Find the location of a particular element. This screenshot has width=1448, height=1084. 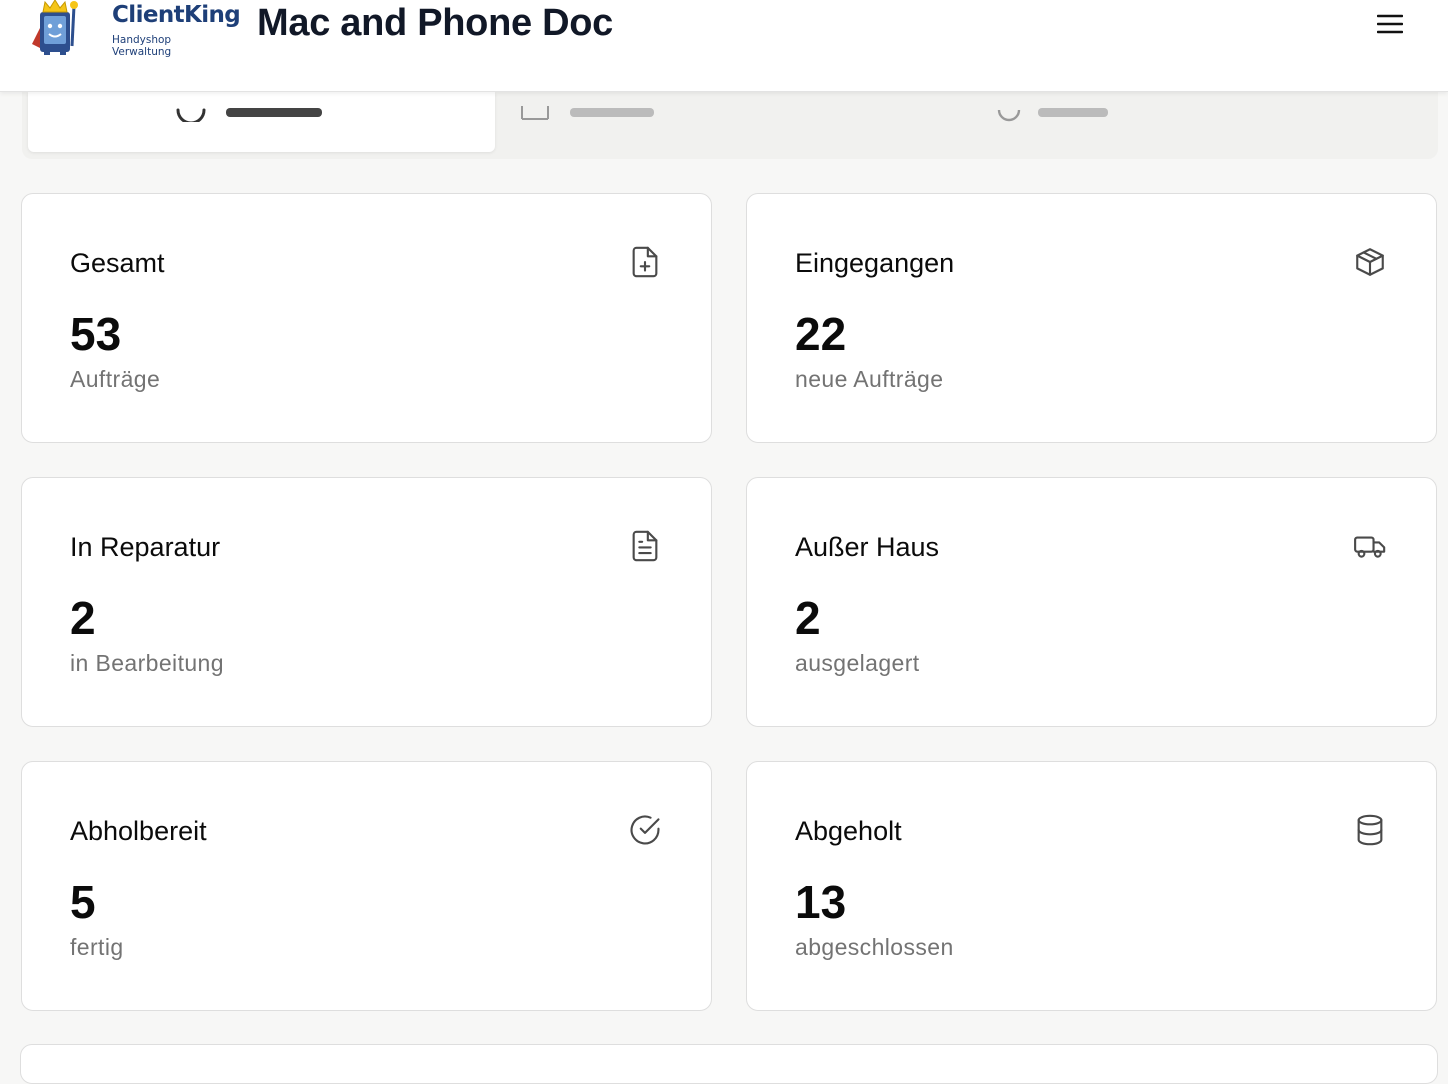

stat-title: Abholbereit is located at coordinates (138, 831).